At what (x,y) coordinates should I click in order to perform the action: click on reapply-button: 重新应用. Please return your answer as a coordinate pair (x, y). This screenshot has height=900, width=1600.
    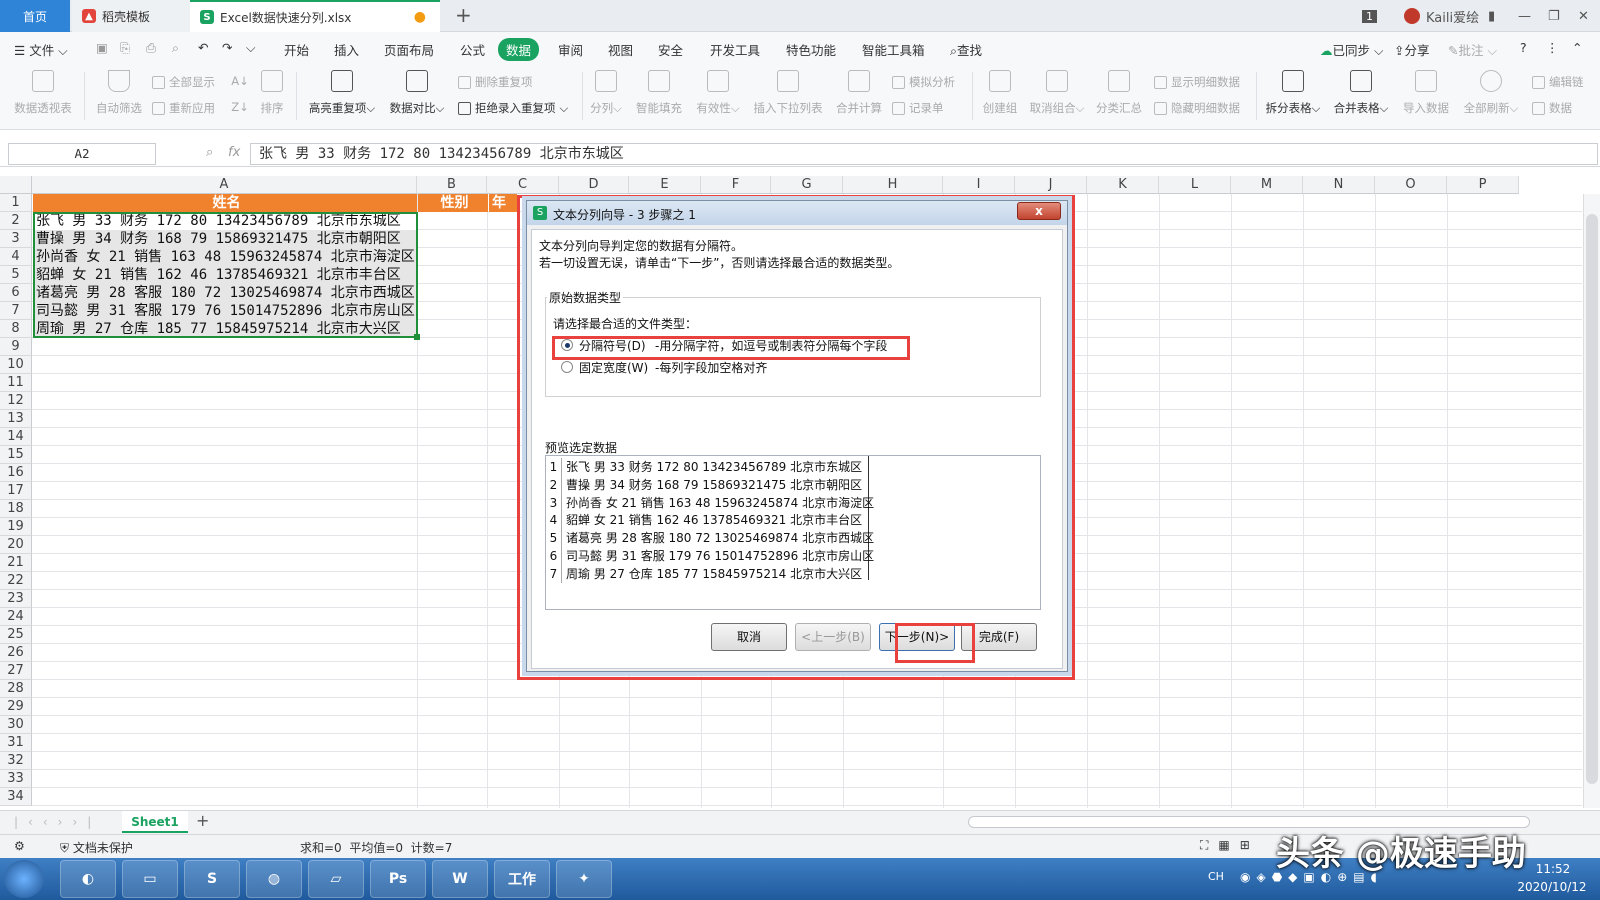
    Looking at the image, I should click on (183, 108).